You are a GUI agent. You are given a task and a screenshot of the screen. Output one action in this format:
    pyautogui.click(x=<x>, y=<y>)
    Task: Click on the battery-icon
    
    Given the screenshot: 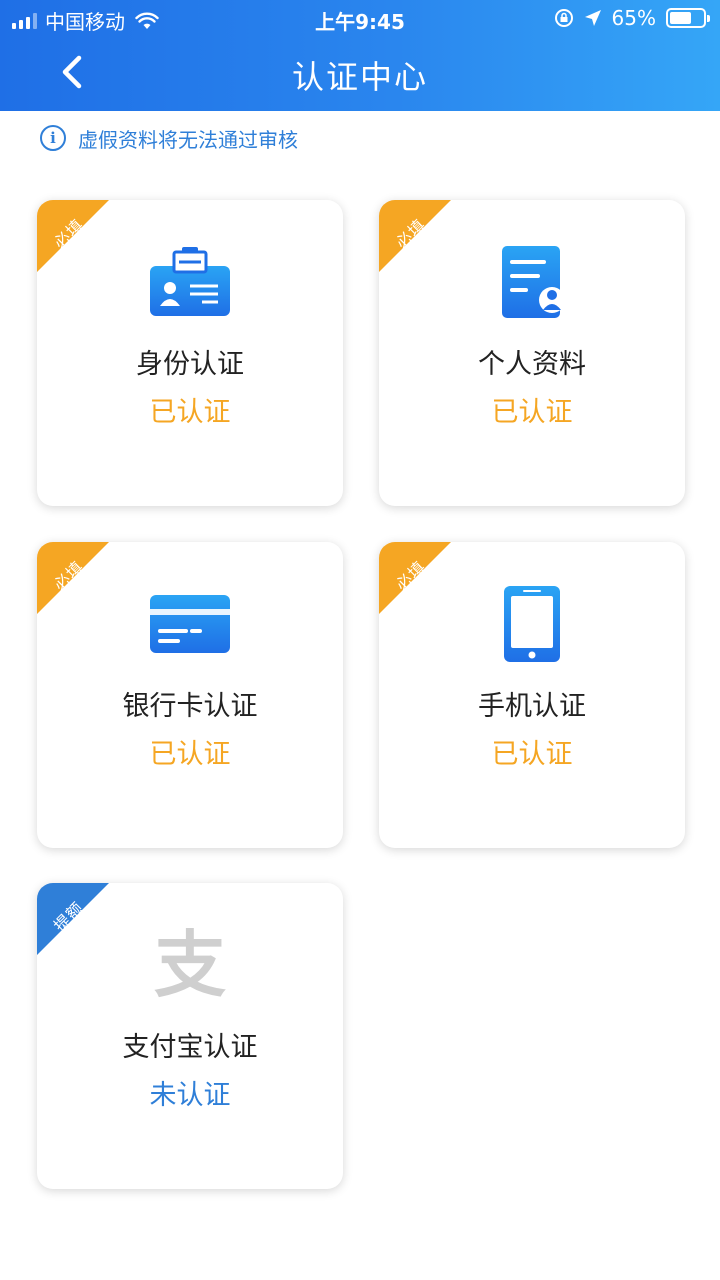 What is the action you would take?
    pyautogui.click(x=688, y=18)
    